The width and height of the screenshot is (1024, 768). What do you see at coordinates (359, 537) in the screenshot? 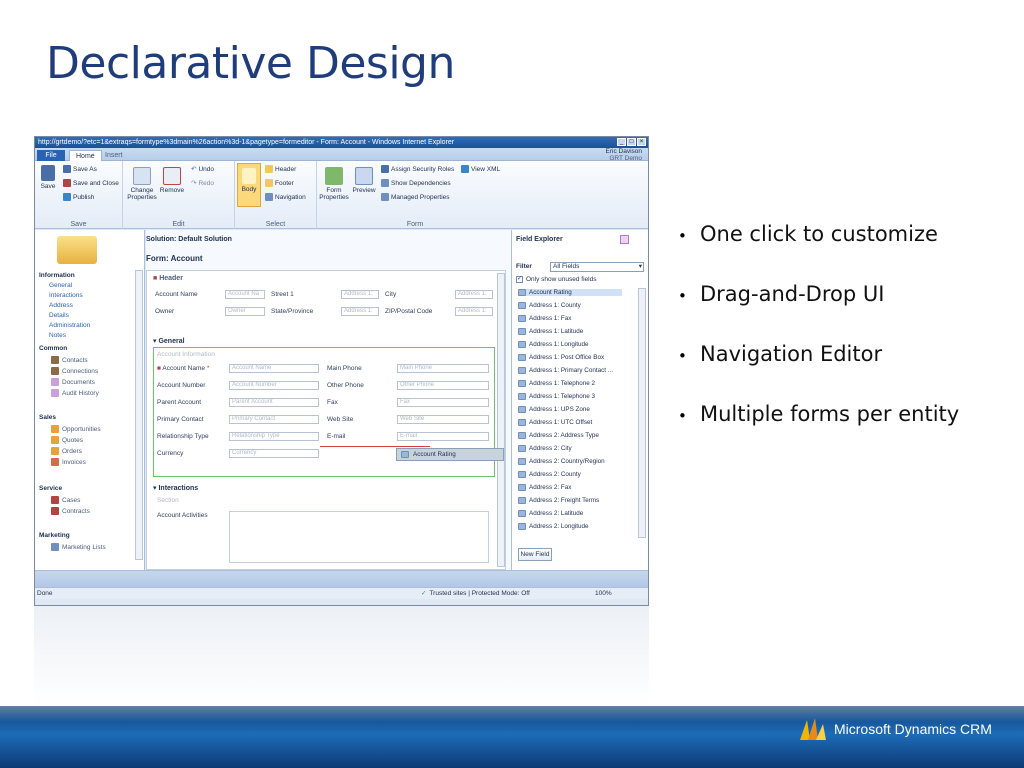
I see `account-activities-subgrid` at bounding box center [359, 537].